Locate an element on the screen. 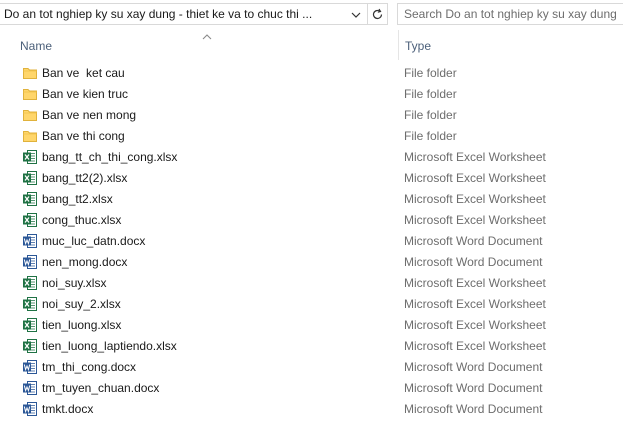 The height and width of the screenshot is (437, 623). file-row: Ban ve nen mong File folder is located at coordinates (311, 114).